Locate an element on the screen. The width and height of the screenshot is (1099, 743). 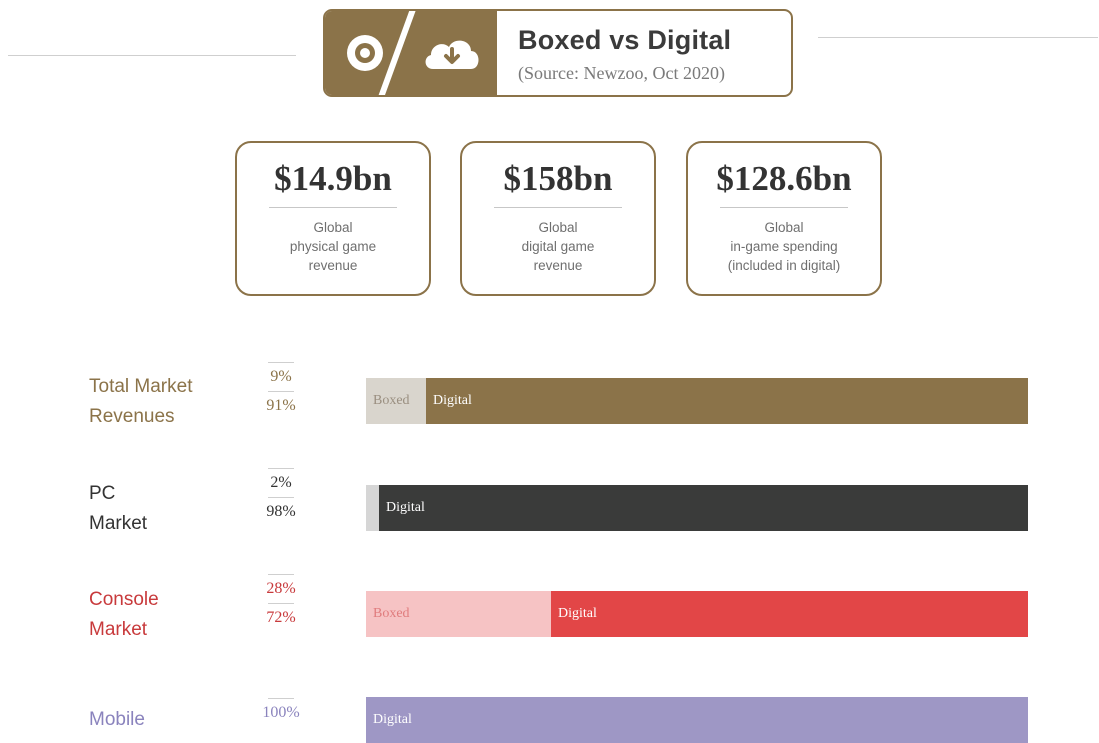
row-label-line: PC is located at coordinates (102, 493).